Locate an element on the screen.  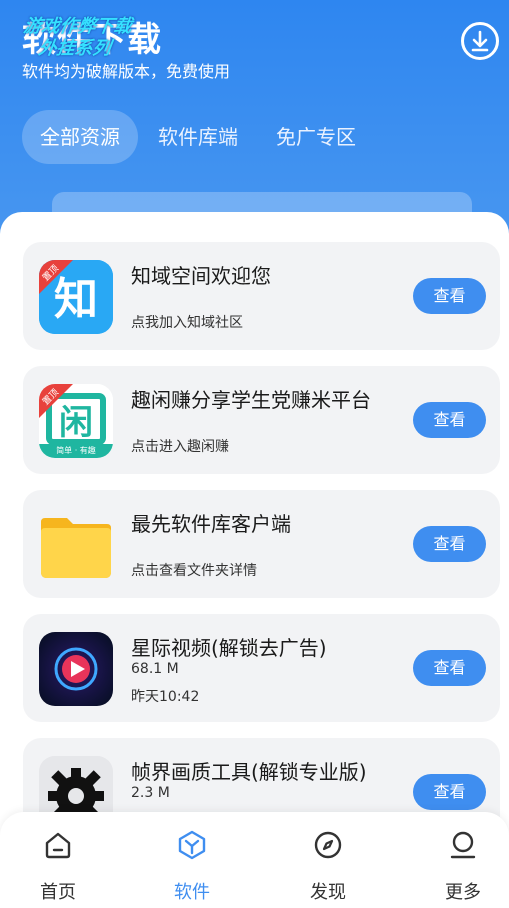
app-size: 2.3 M is located at coordinates (150, 793).